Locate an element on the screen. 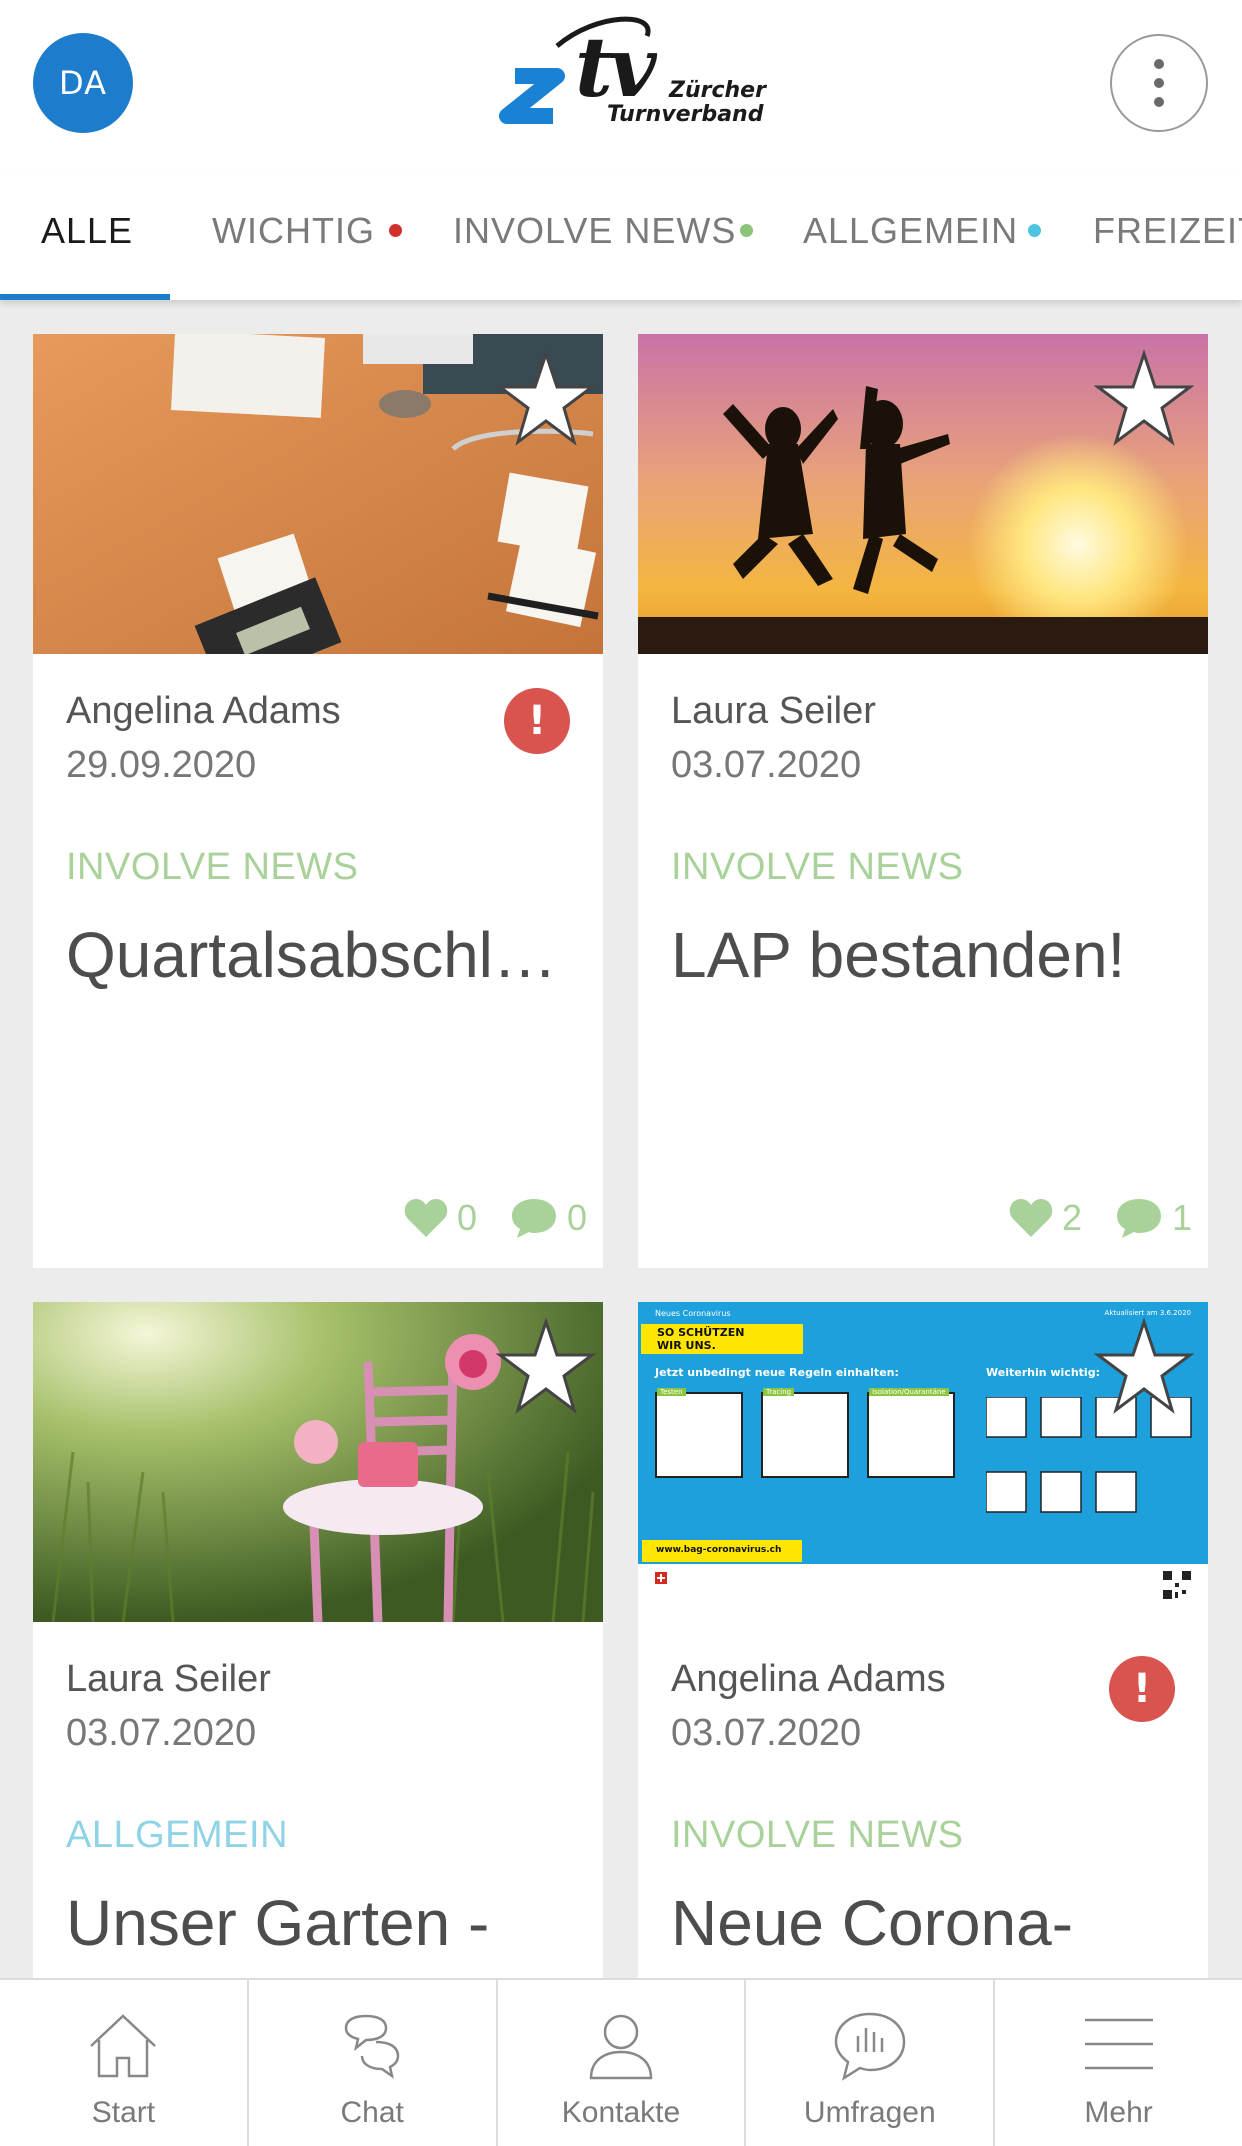  likes-count: 0 is located at coordinates (466, 1217).